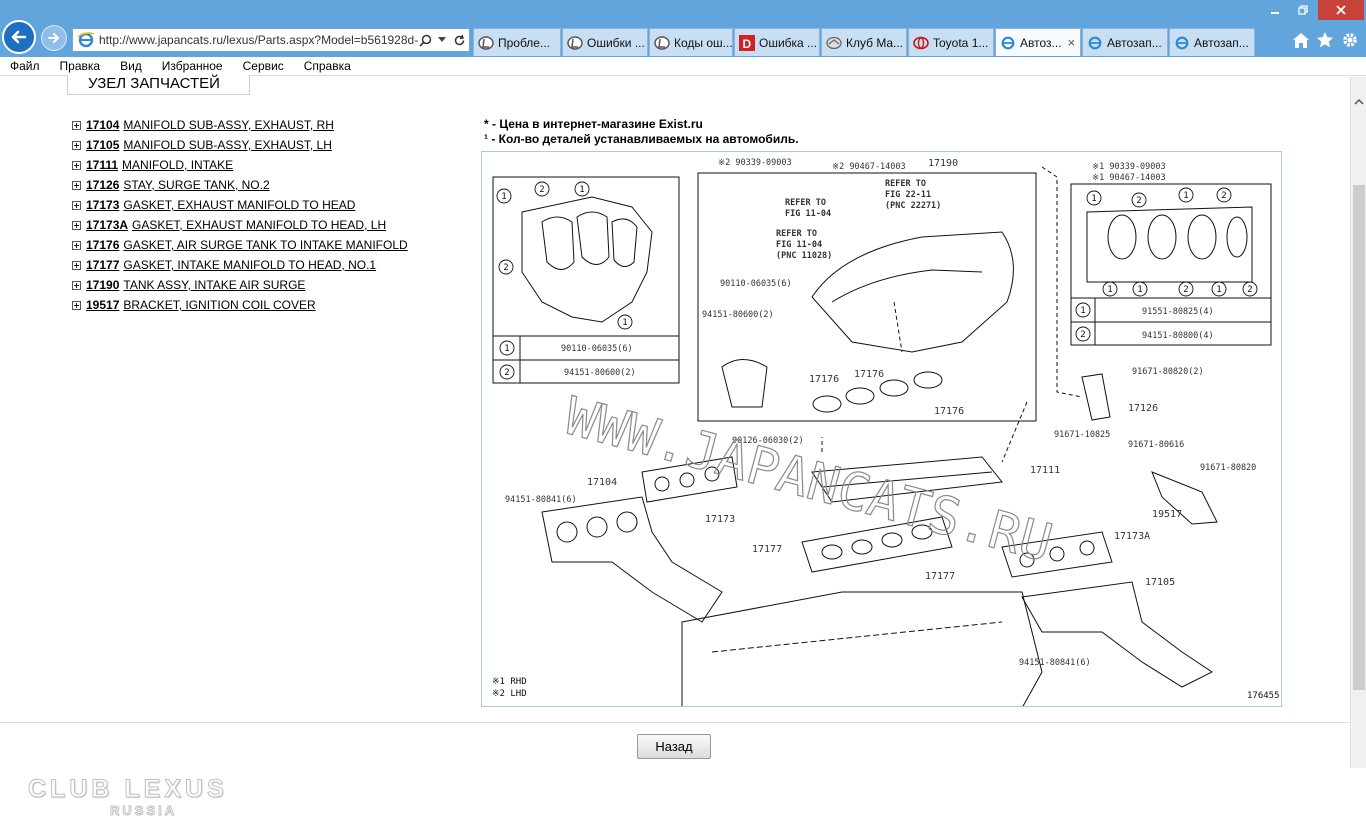 The width and height of the screenshot is (1366, 818). I want to click on part-code: 17111, so click(102, 165).